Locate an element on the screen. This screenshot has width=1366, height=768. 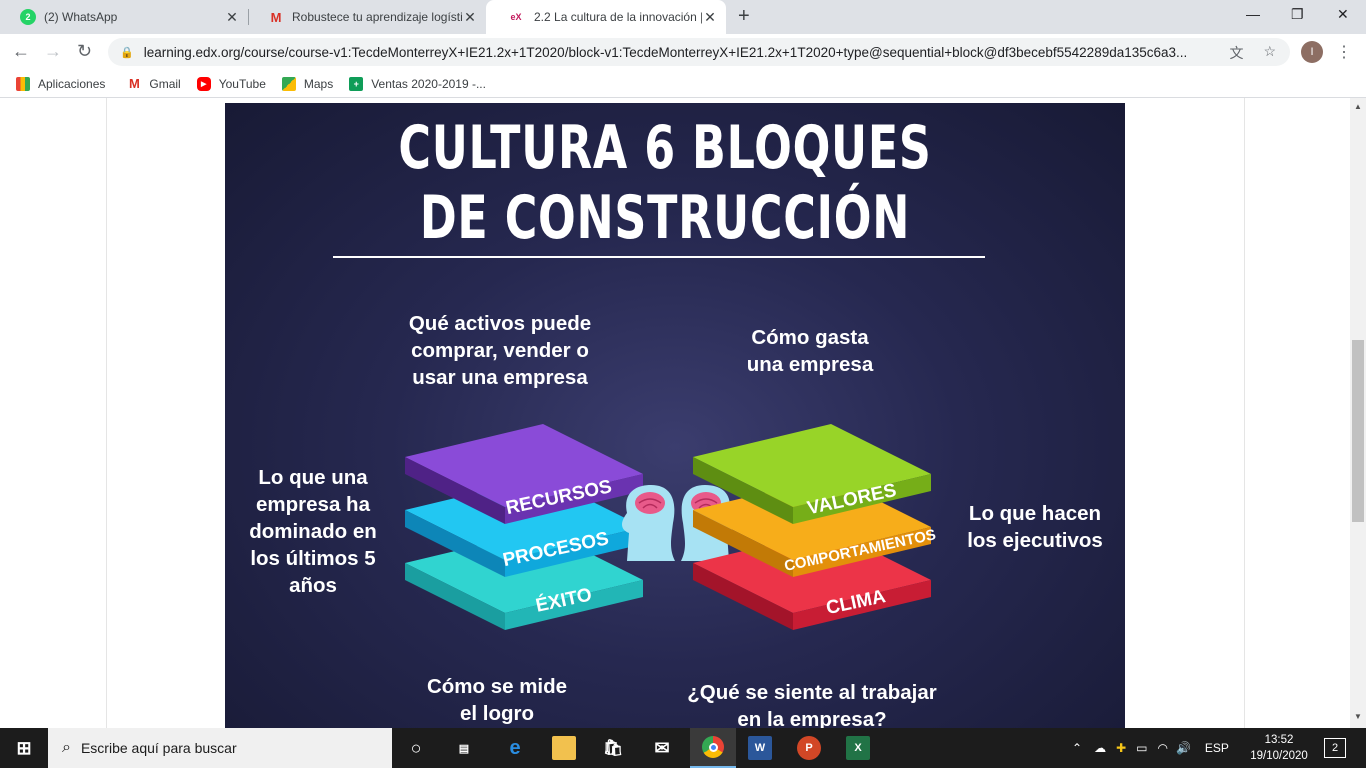
bookmark-label: YouTube is located at coordinates (242, 83).